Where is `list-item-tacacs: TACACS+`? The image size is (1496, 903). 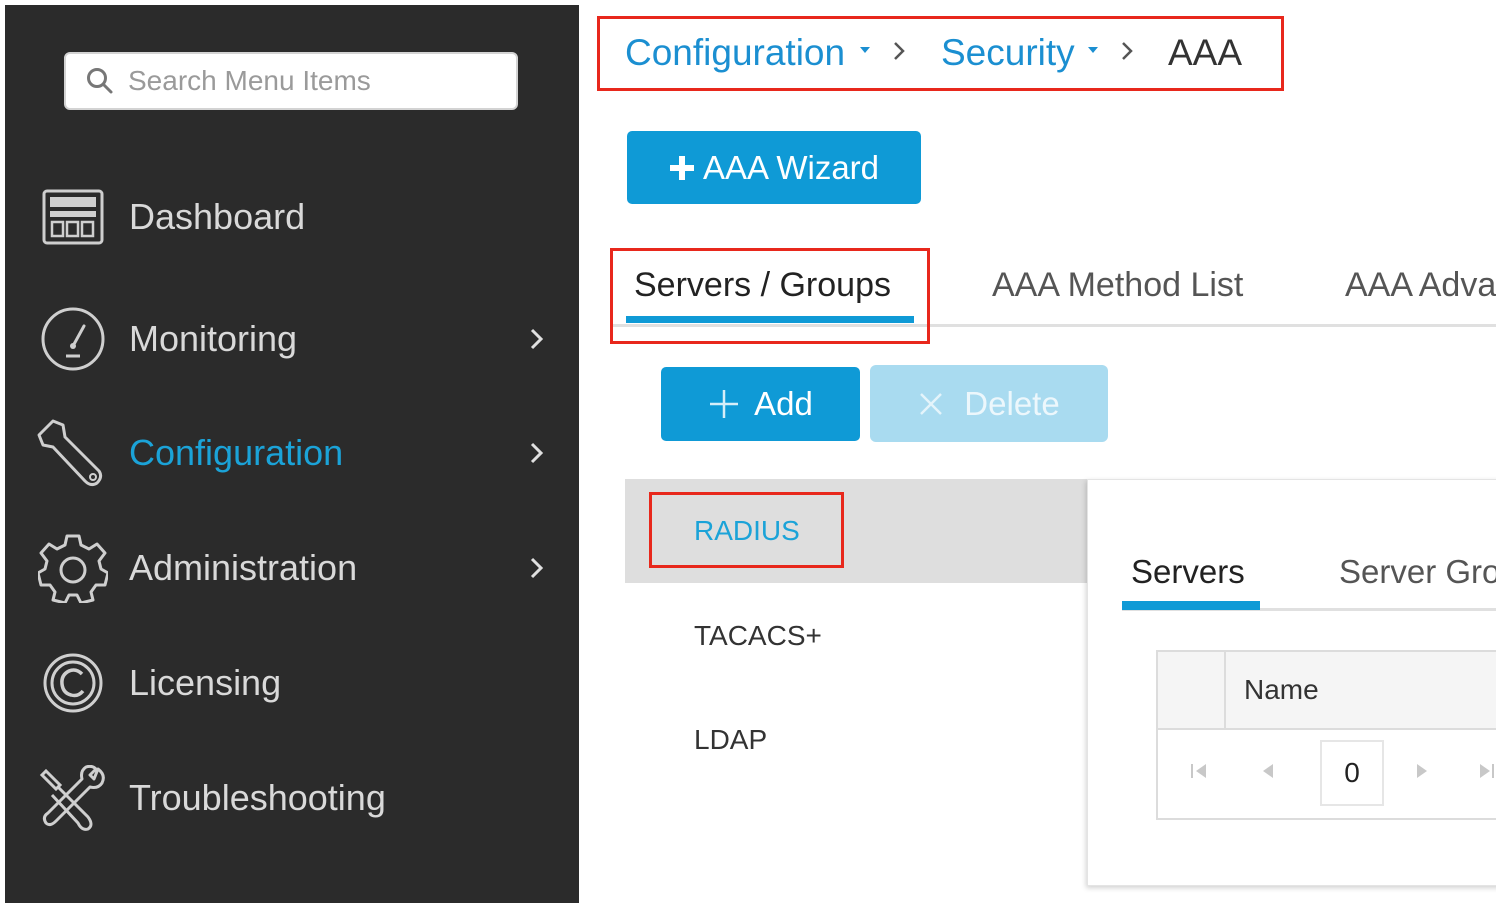 list-item-tacacs: TACACS+ is located at coordinates (856, 636).